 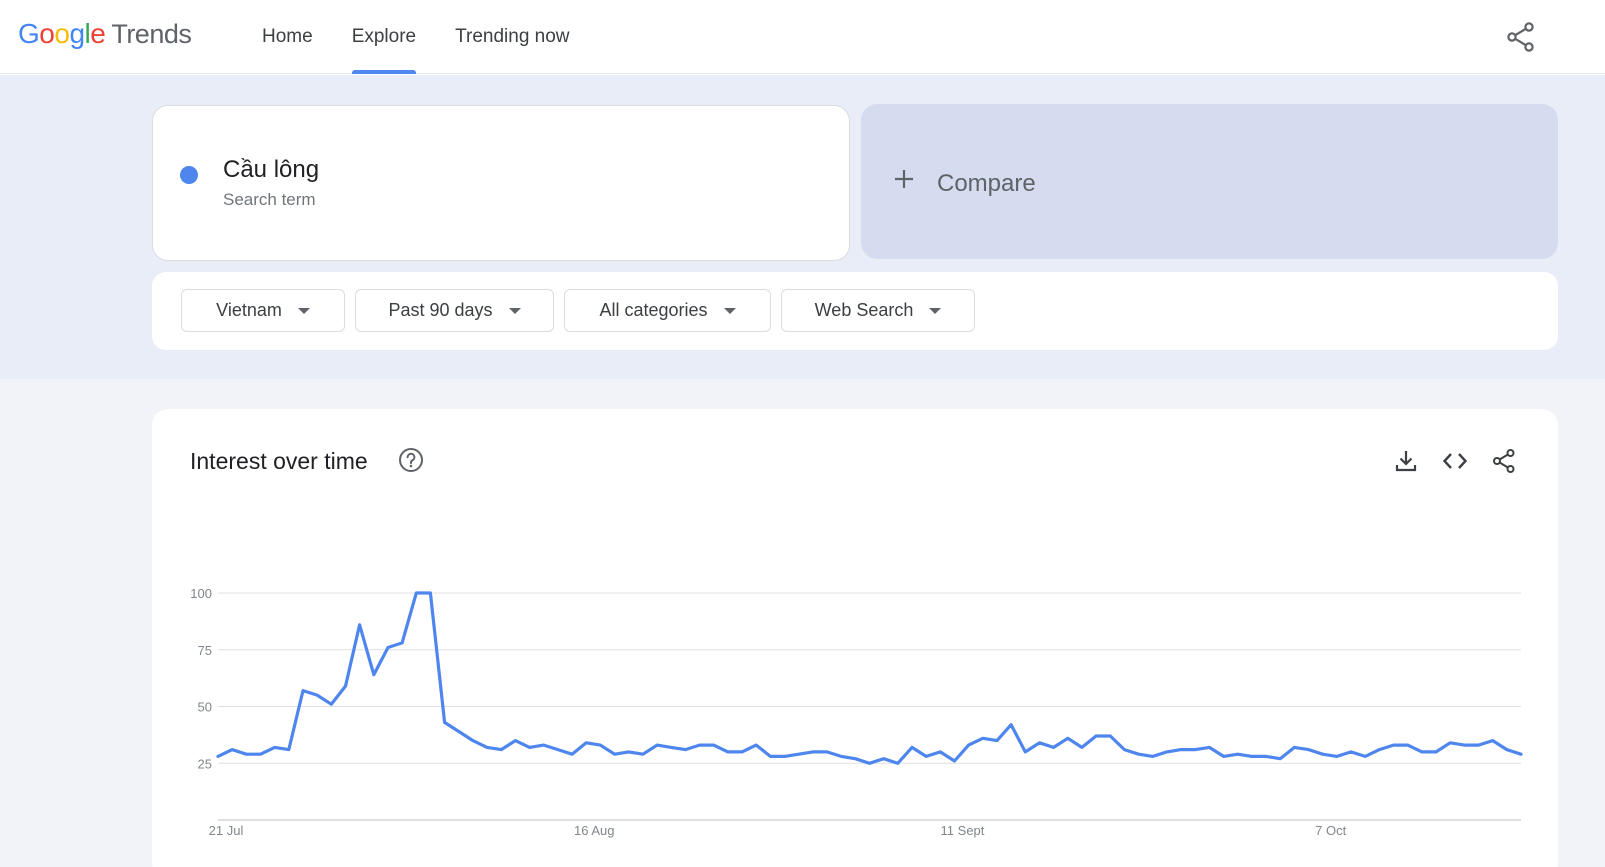 I want to click on search-term-name: Cầu lông, so click(x=271, y=170).